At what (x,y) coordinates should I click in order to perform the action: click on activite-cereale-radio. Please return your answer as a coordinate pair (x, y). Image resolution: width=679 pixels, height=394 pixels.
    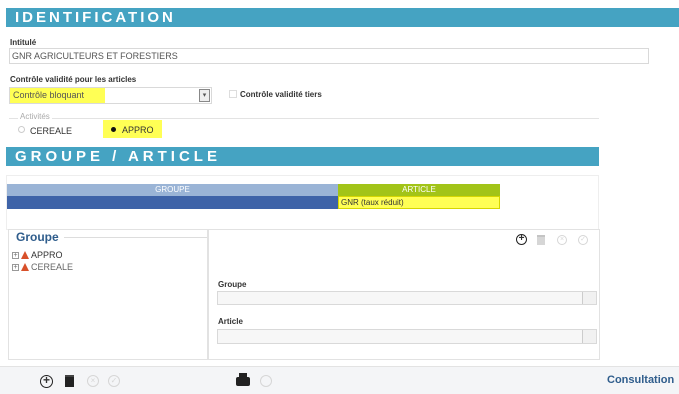
    Looking at the image, I should click on (21, 129).